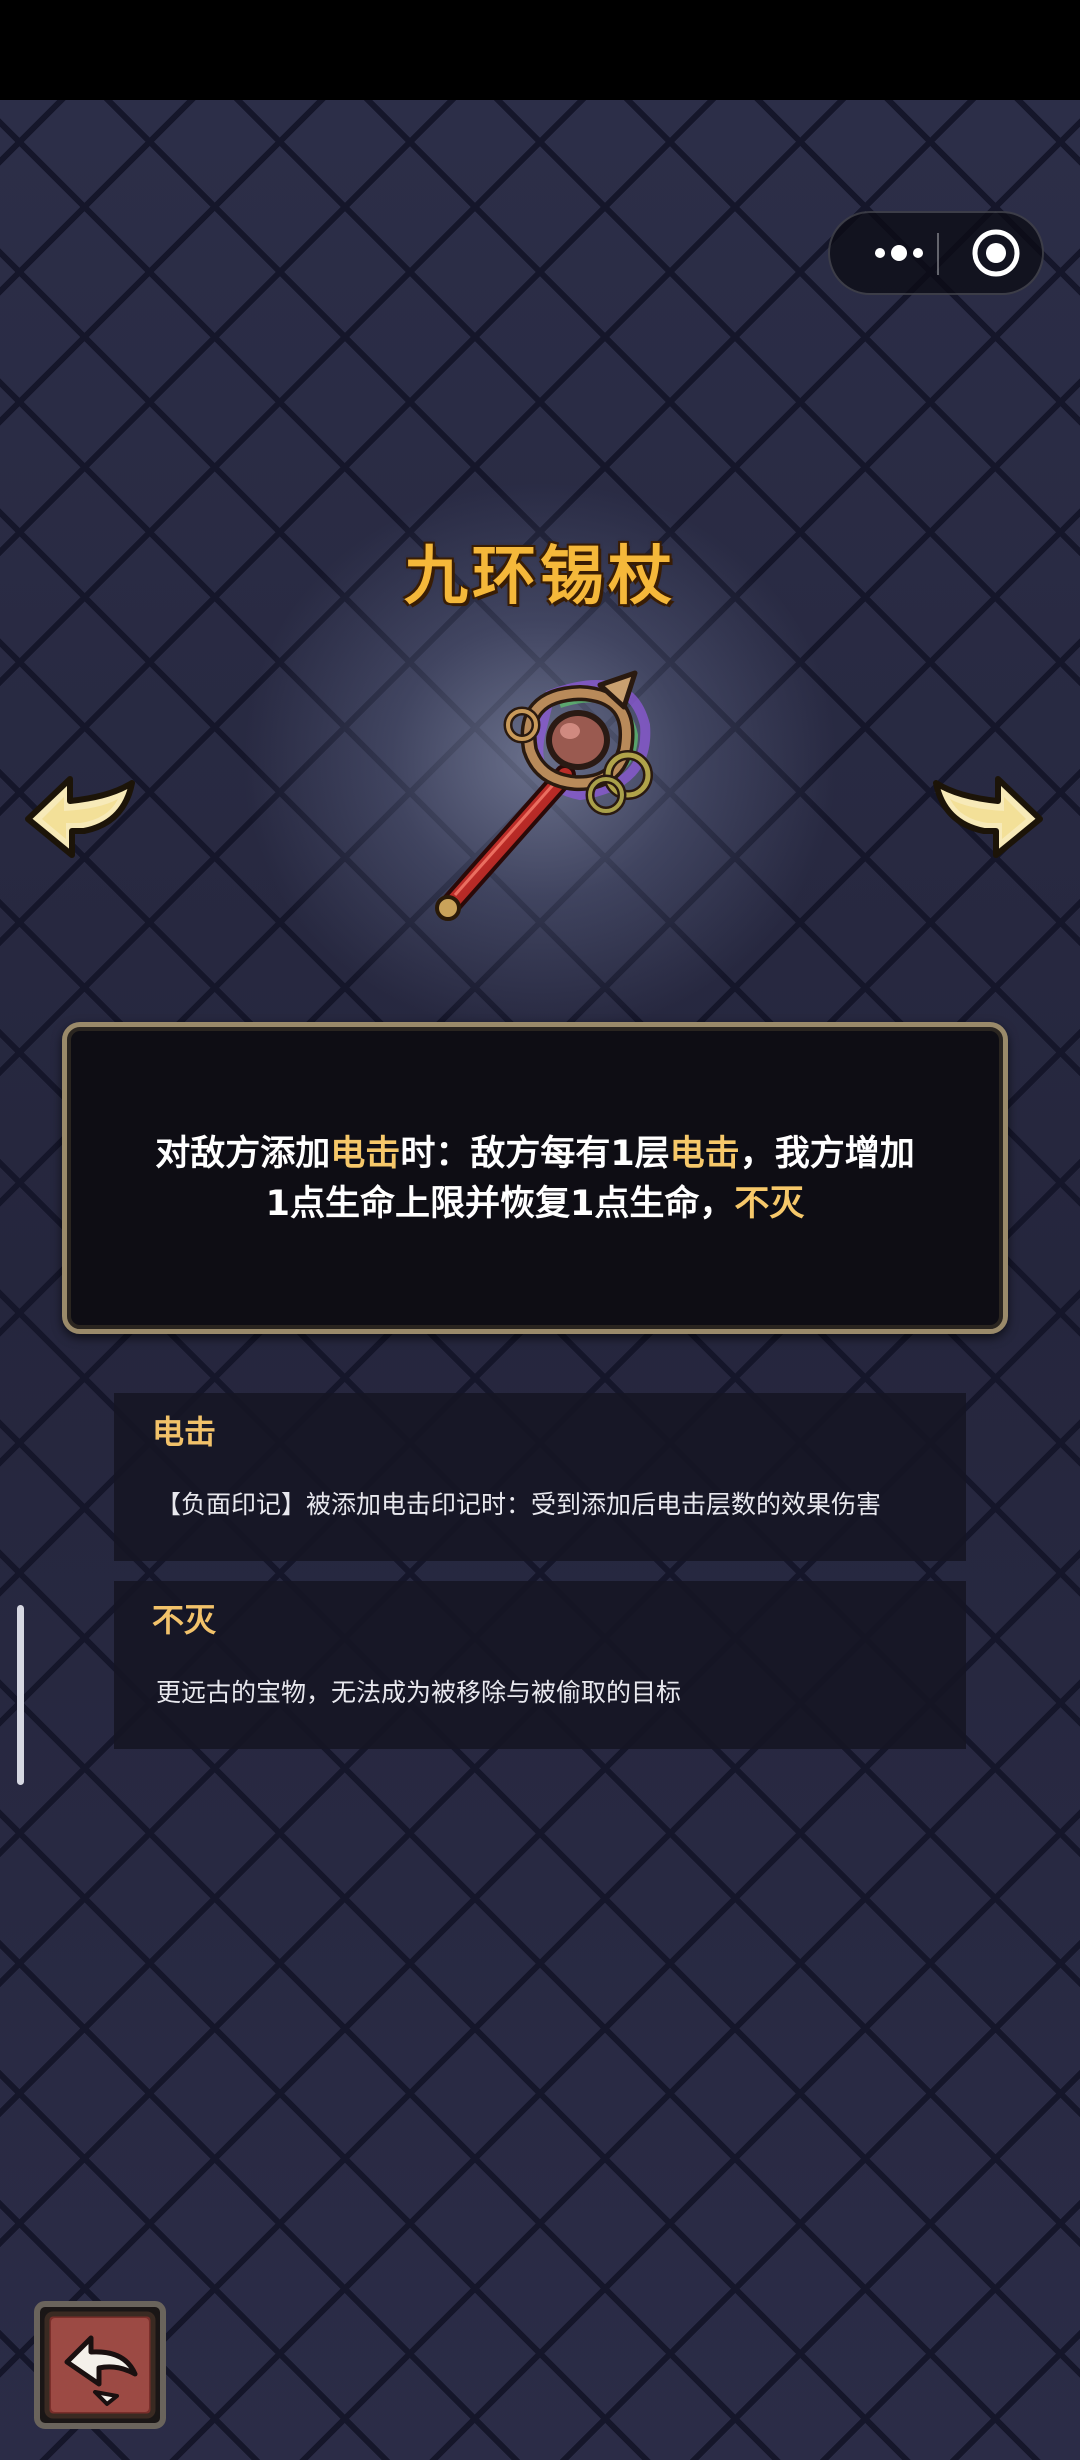 This screenshot has width=1080, height=2460. What do you see at coordinates (184, 1620) in the screenshot?
I see `keyword-title: 不灭` at bounding box center [184, 1620].